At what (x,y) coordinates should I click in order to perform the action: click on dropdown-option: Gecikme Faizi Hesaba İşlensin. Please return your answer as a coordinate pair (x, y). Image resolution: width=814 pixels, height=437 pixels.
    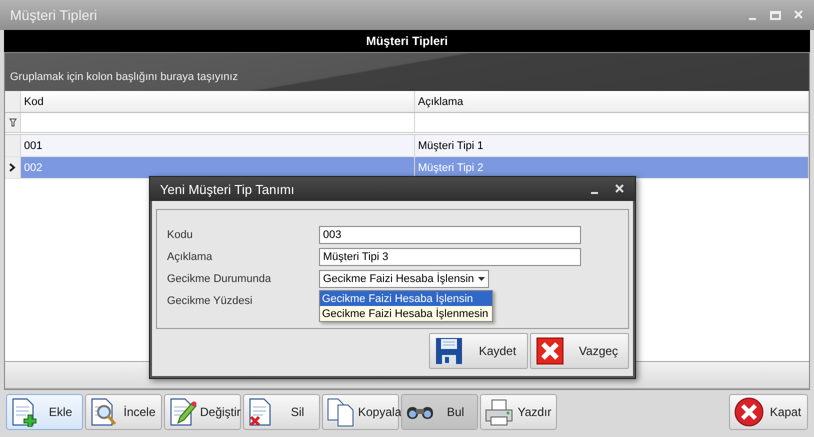
    Looking at the image, I should click on (406, 298).